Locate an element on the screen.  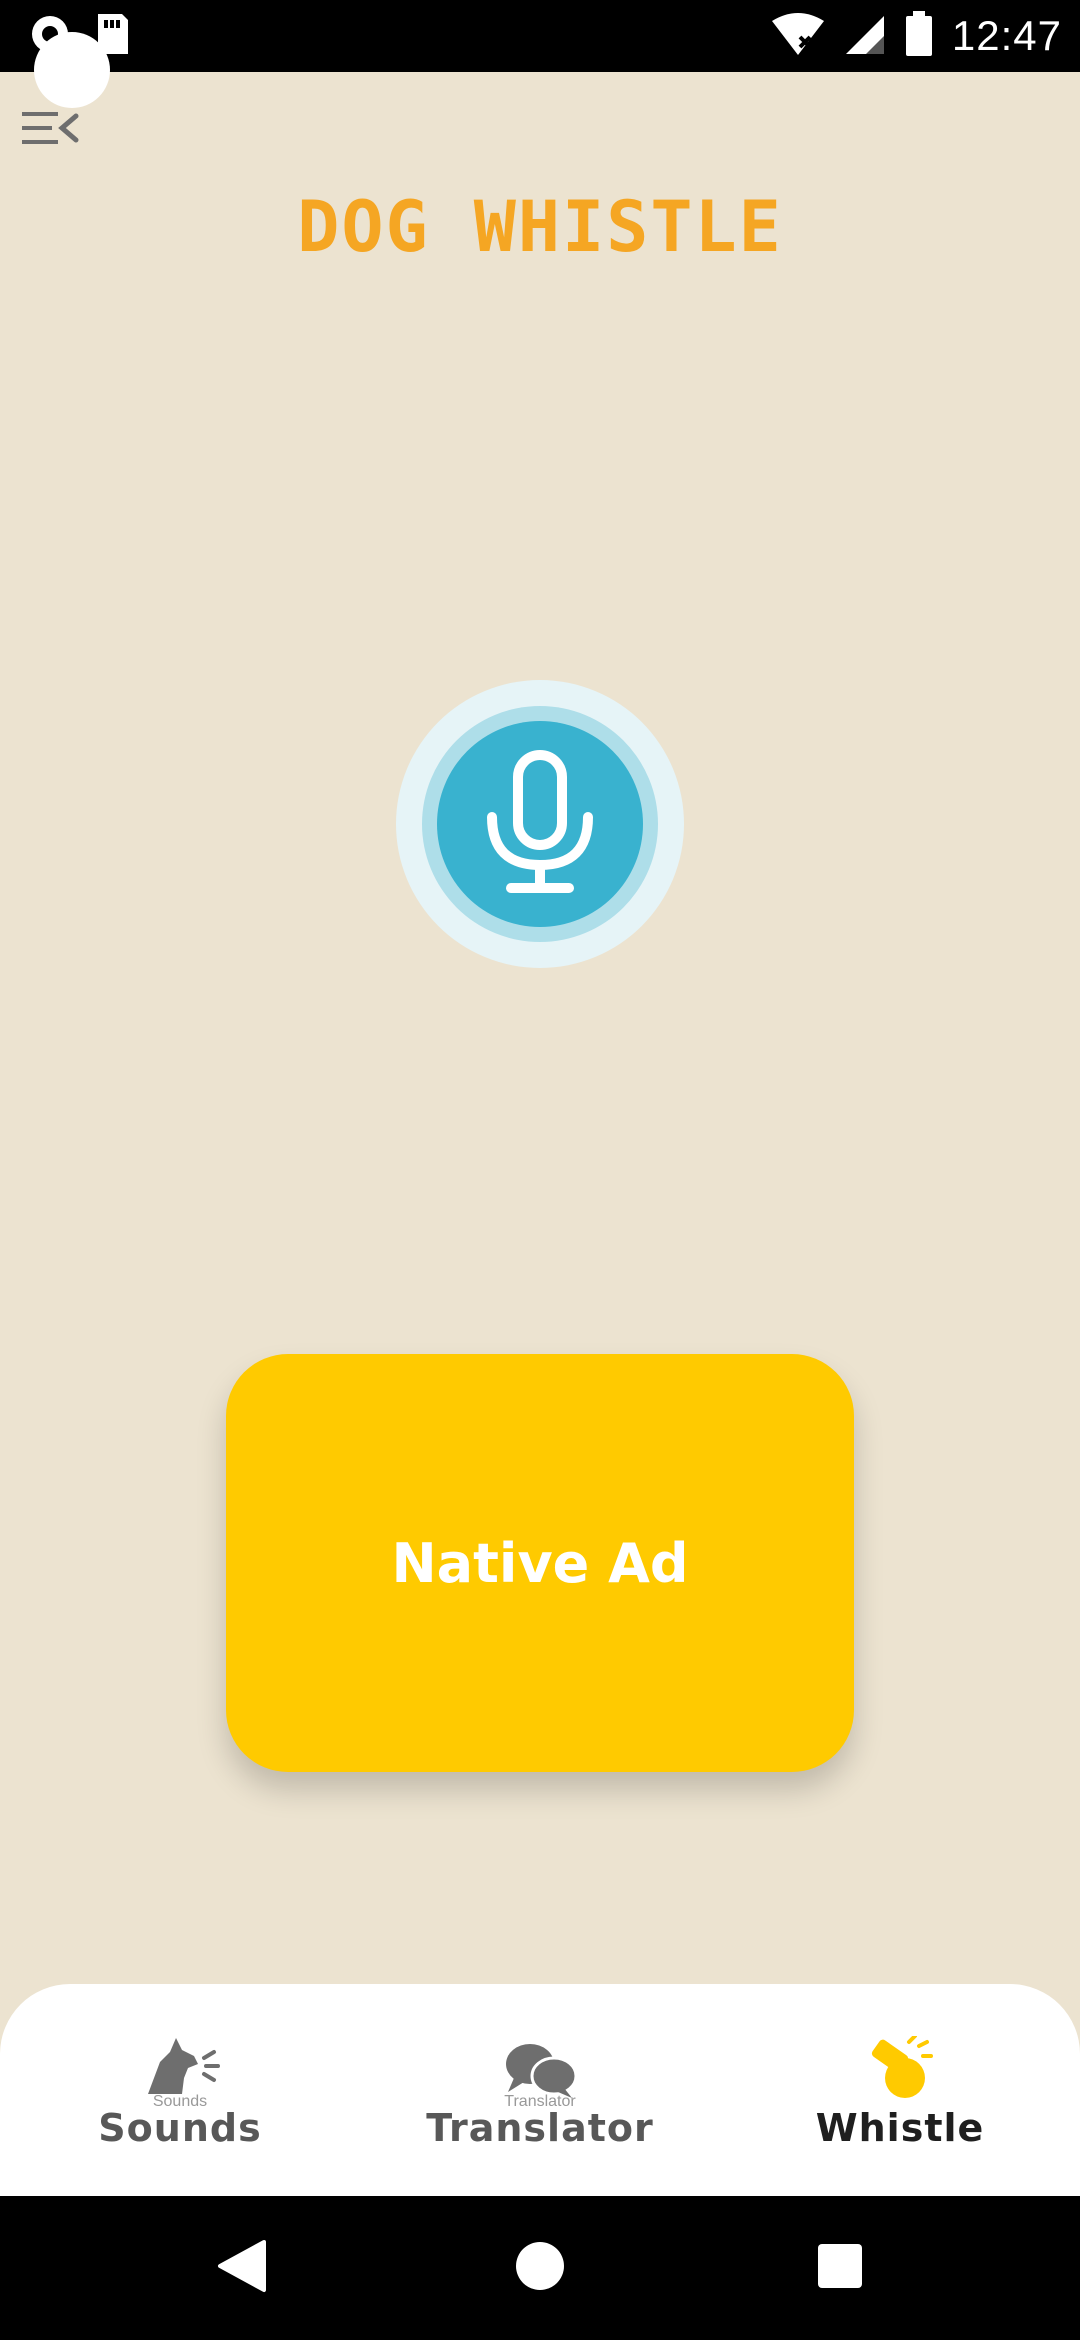
mic-button is located at coordinates (540, 824).